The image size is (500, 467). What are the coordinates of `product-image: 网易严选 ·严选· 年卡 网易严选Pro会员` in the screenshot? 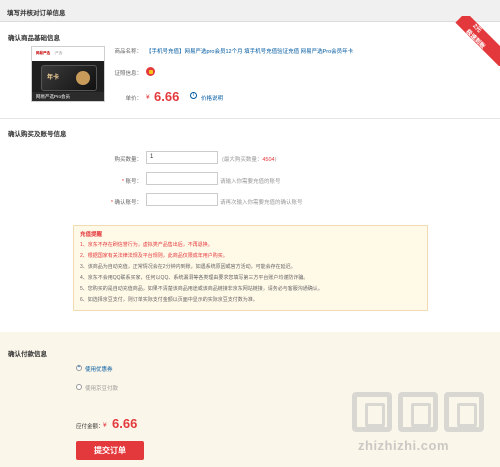 It's located at (68, 74).